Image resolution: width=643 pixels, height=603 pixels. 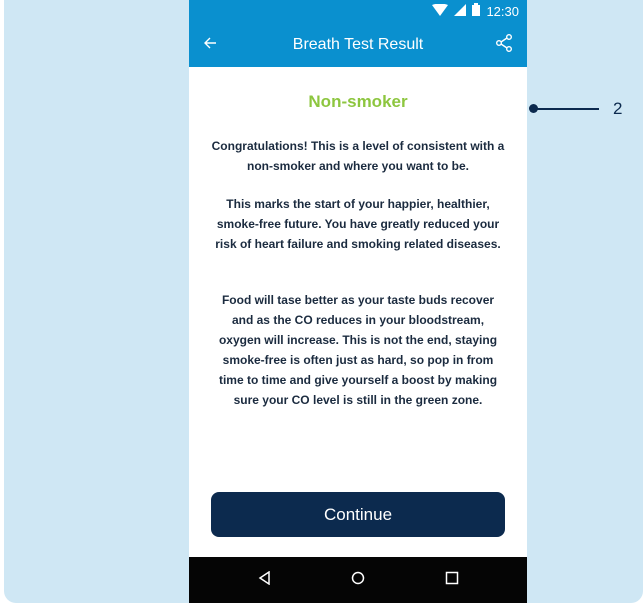 I want to click on share-icon, so click(x=504, y=45).